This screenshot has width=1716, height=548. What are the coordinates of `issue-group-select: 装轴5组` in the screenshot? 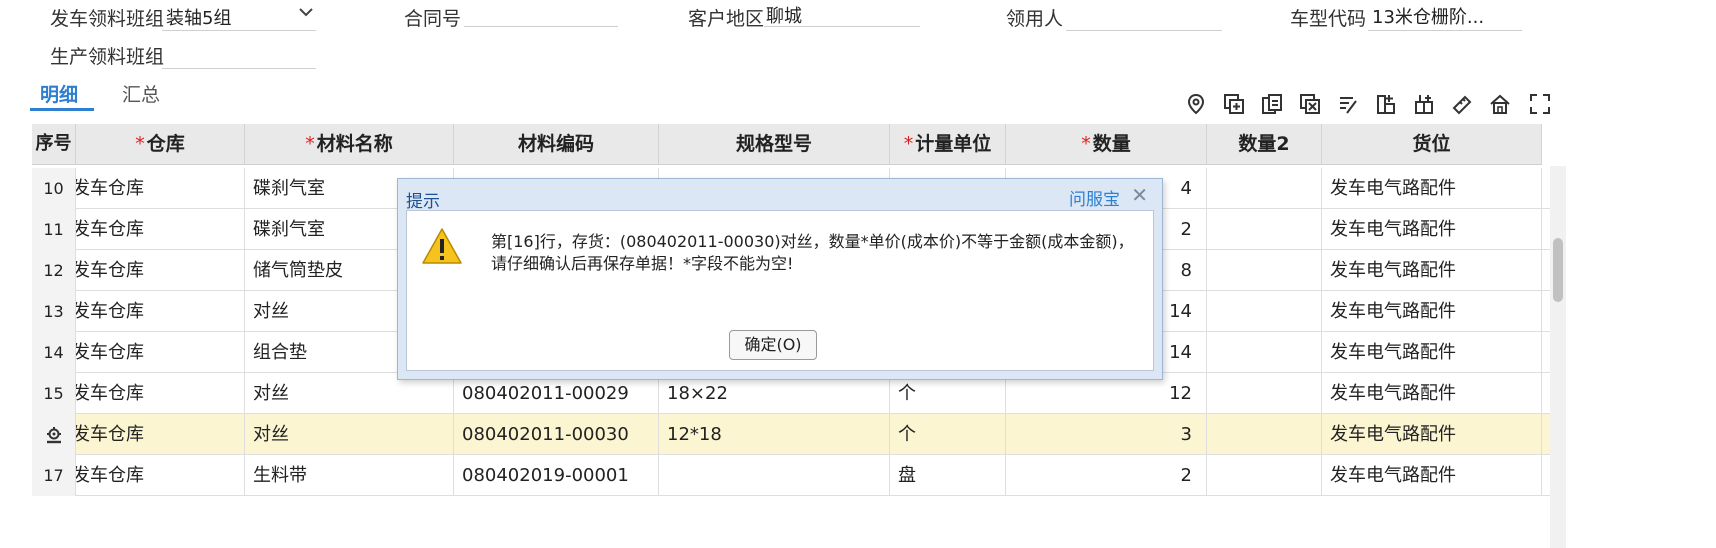 It's located at (198, 17).